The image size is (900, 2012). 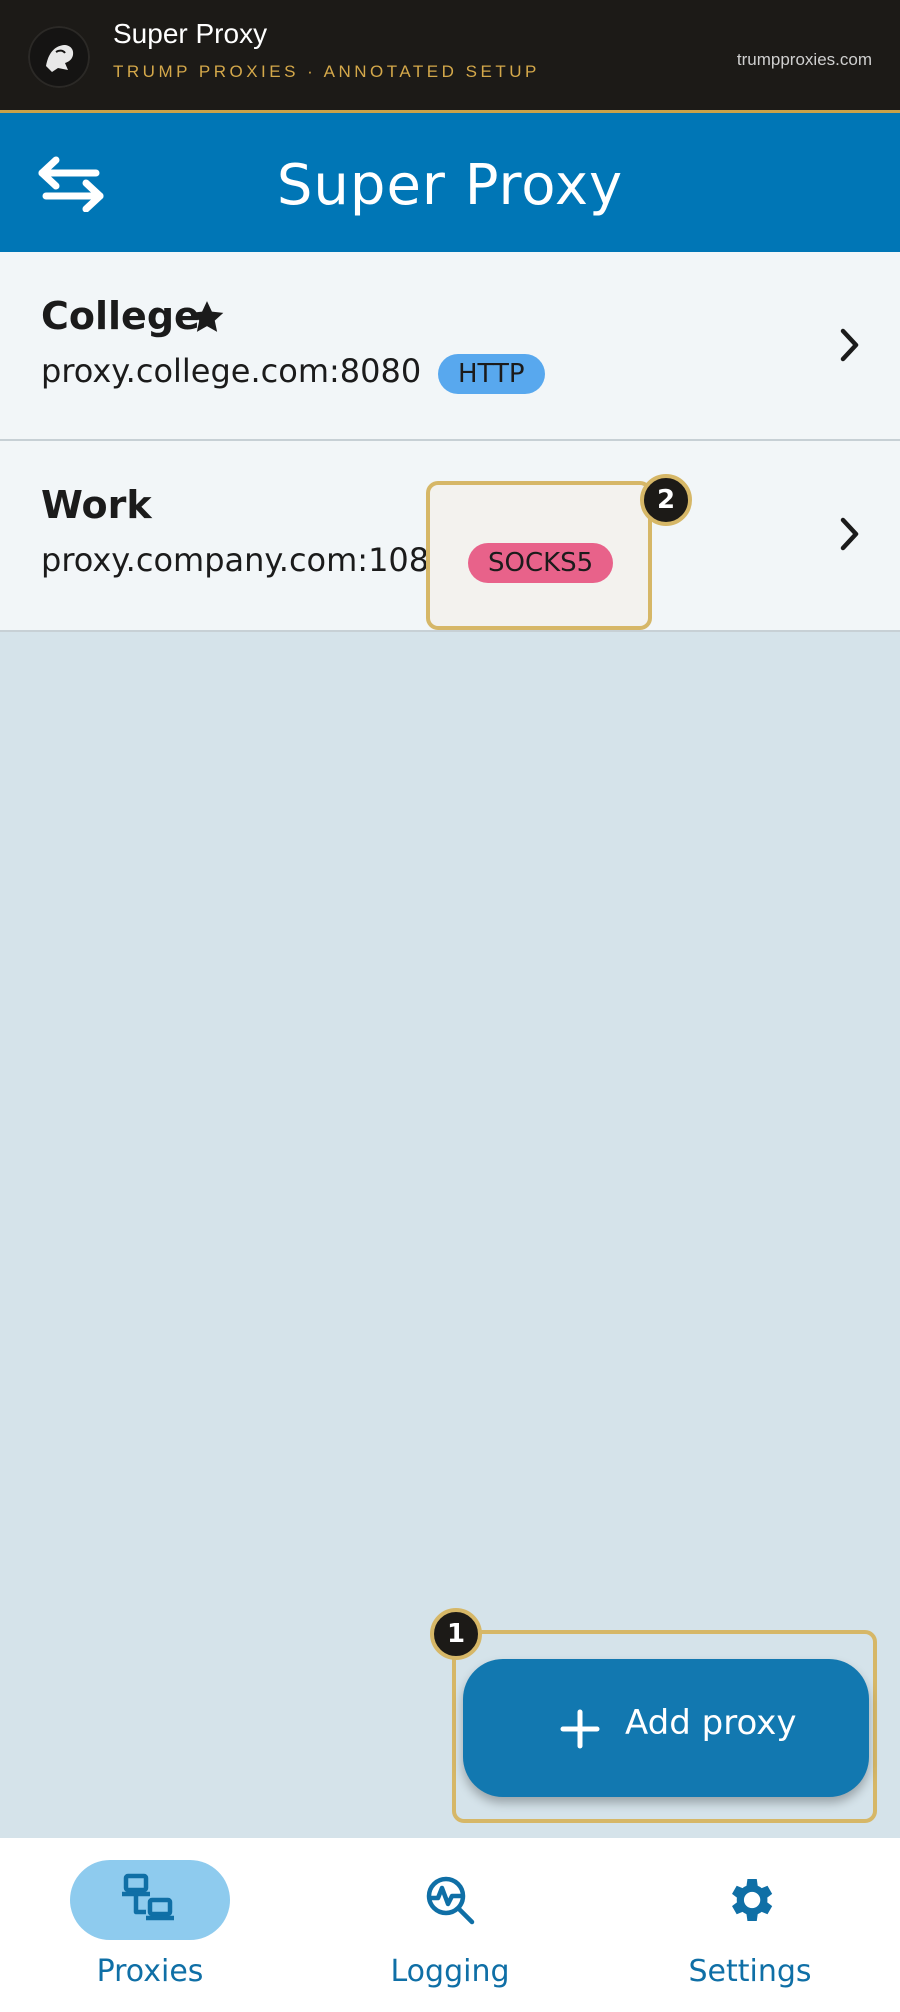 I want to click on nav-label-proxies: Proxies, so click(x=150, y=1971).